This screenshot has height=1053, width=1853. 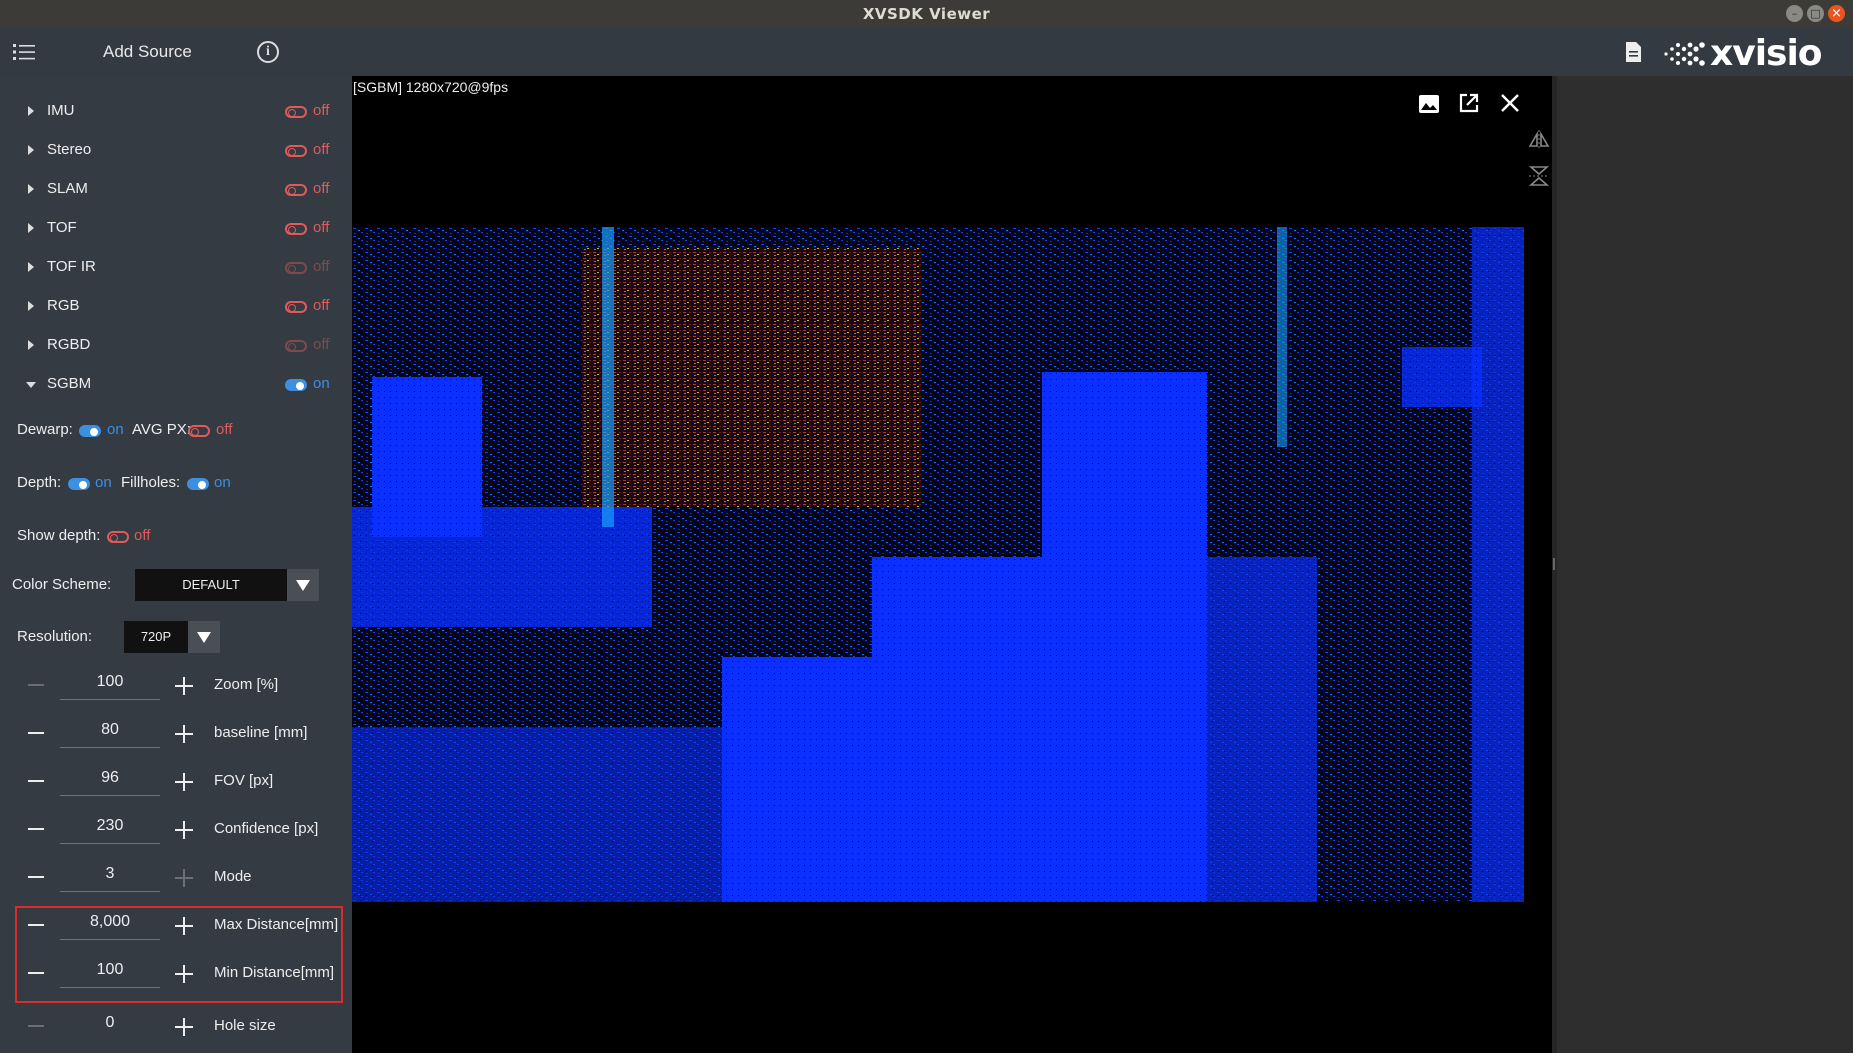 I want to click on imu-toggle, so click(x=296, y=112).